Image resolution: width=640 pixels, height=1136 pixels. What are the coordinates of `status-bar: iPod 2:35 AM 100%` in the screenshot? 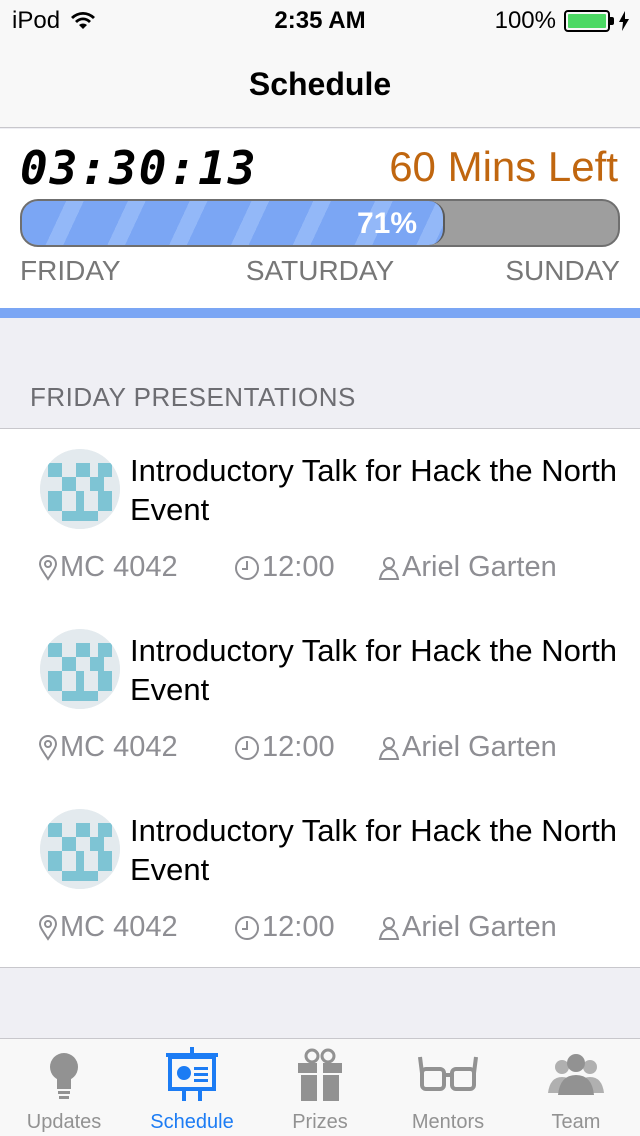 It's located at (320, 20).